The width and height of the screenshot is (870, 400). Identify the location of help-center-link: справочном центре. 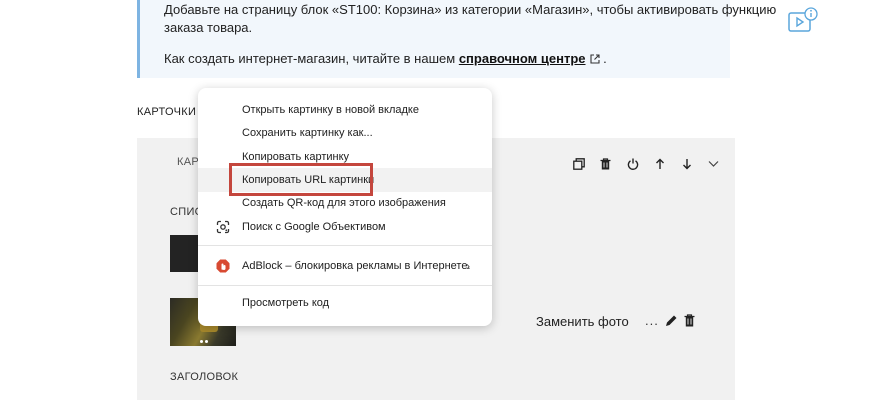
(522, 58).